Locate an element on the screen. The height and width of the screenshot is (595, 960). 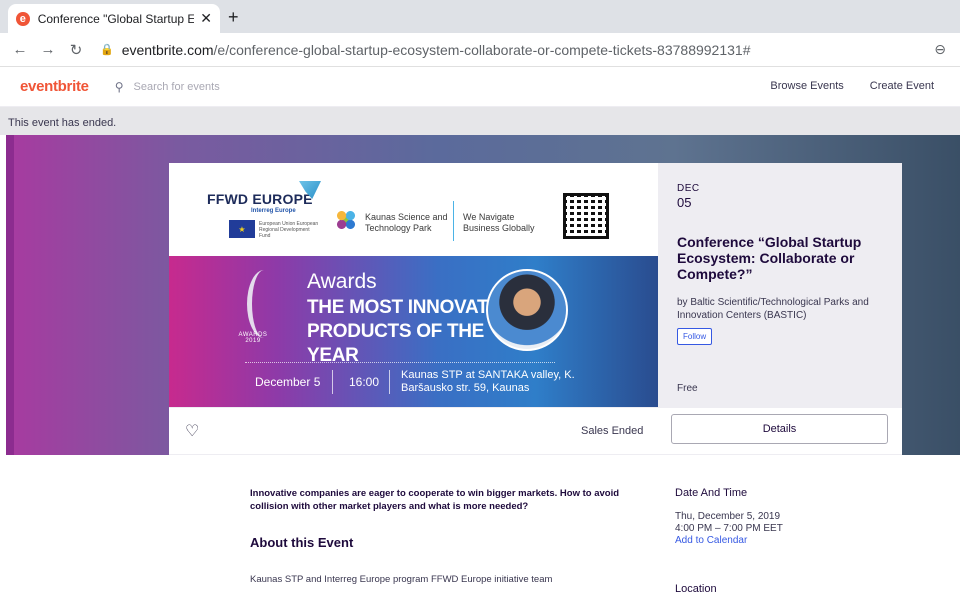
event-action-bar: ♡ Sales Ended Details is located at coordinates (535, 431).